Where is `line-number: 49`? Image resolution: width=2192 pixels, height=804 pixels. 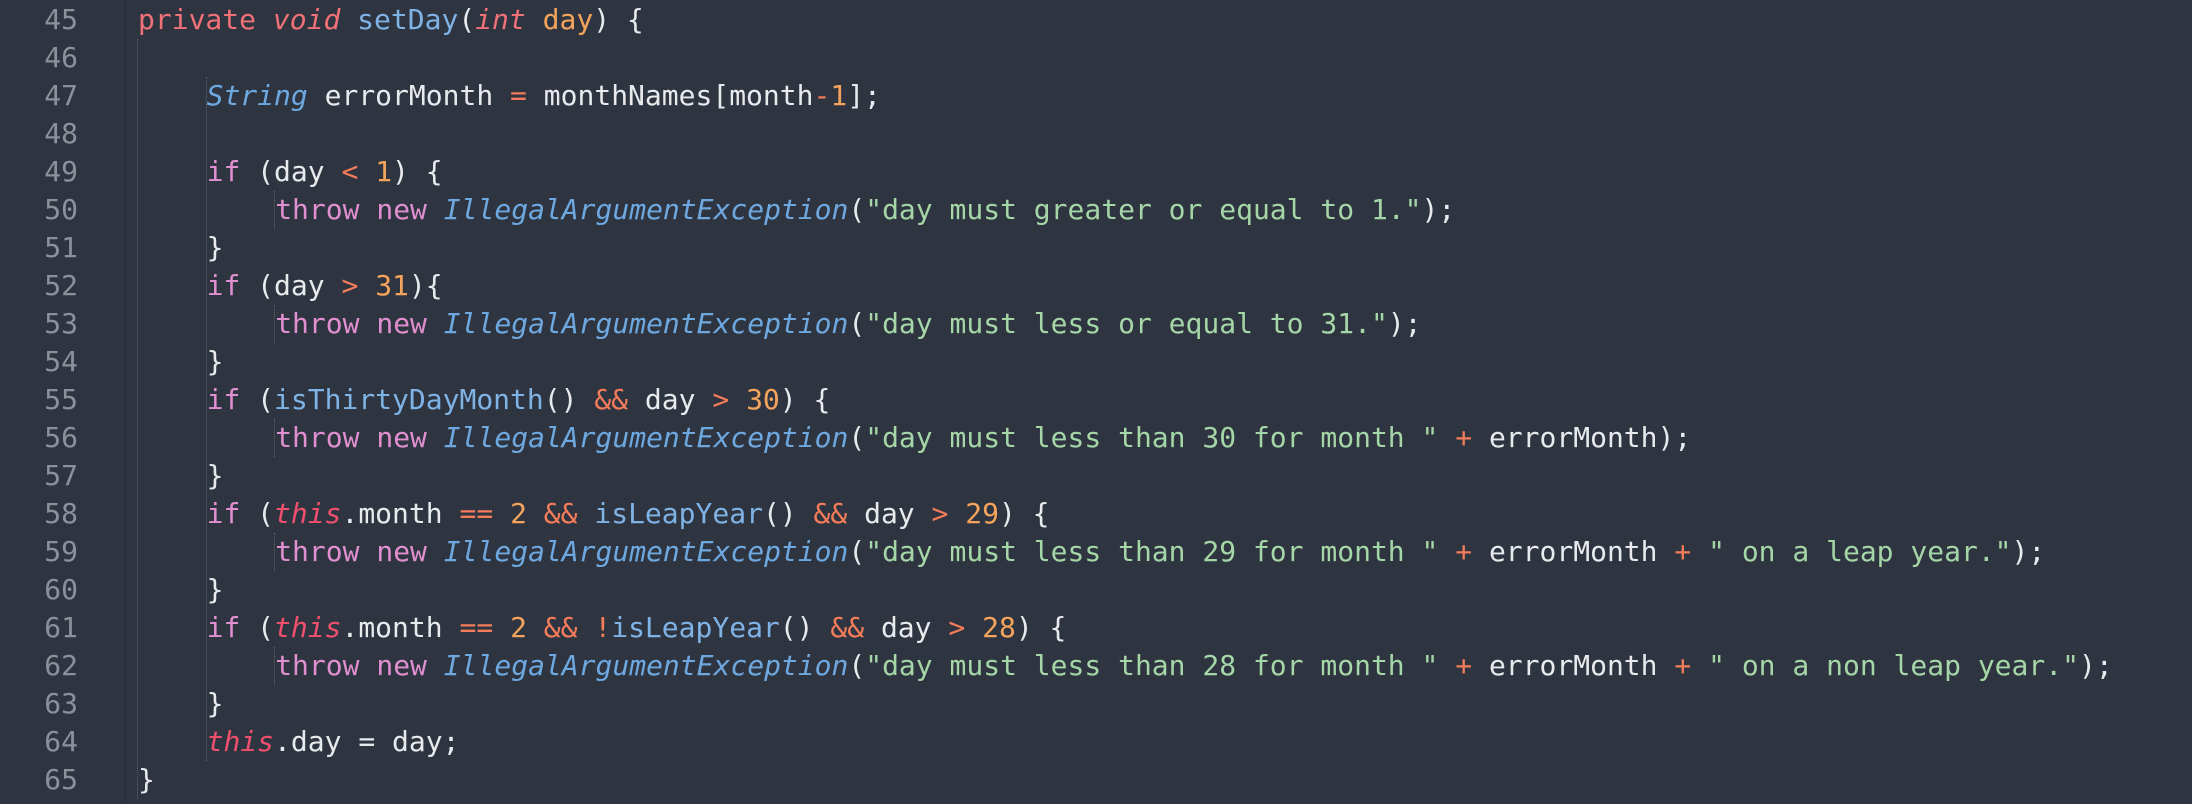
line-number: 49 is located at coordinates (61, 171).